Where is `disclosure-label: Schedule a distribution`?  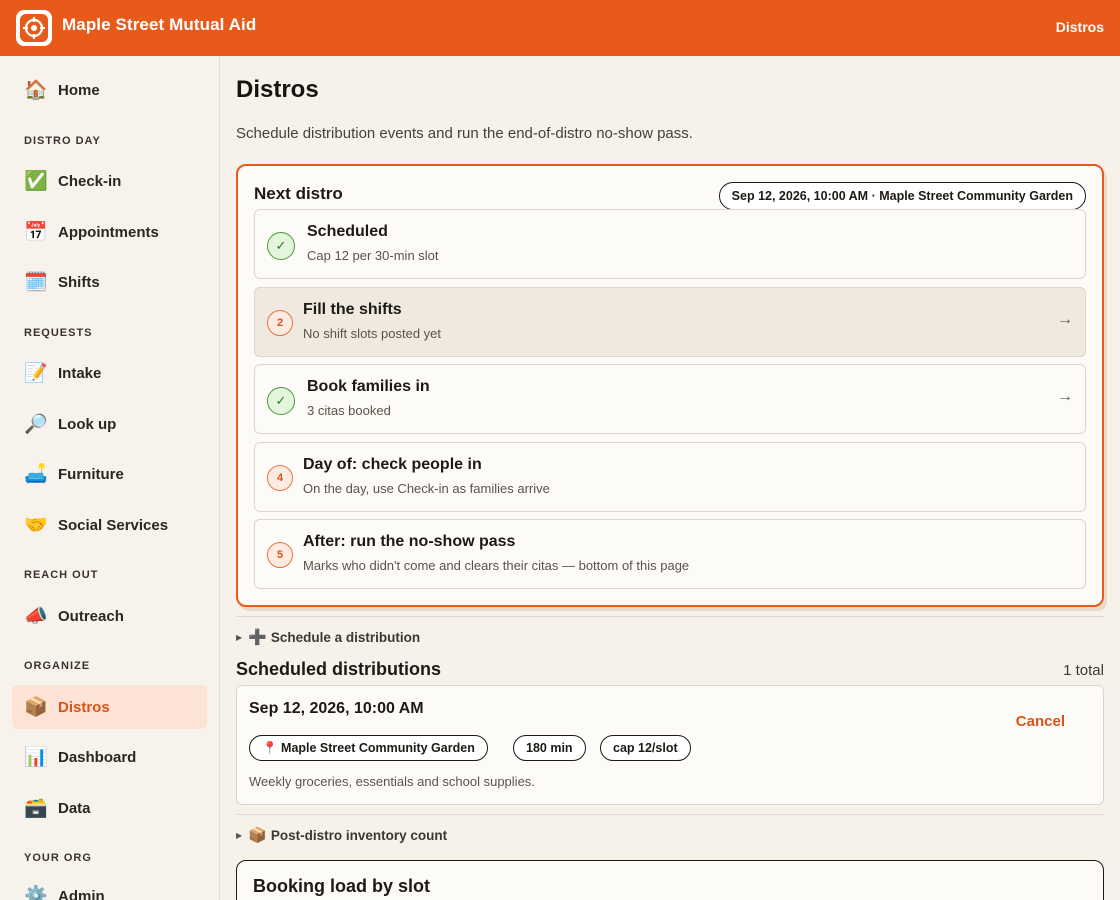 disclosure-label: Schedule a distribution is located at coordinates (345, 637).